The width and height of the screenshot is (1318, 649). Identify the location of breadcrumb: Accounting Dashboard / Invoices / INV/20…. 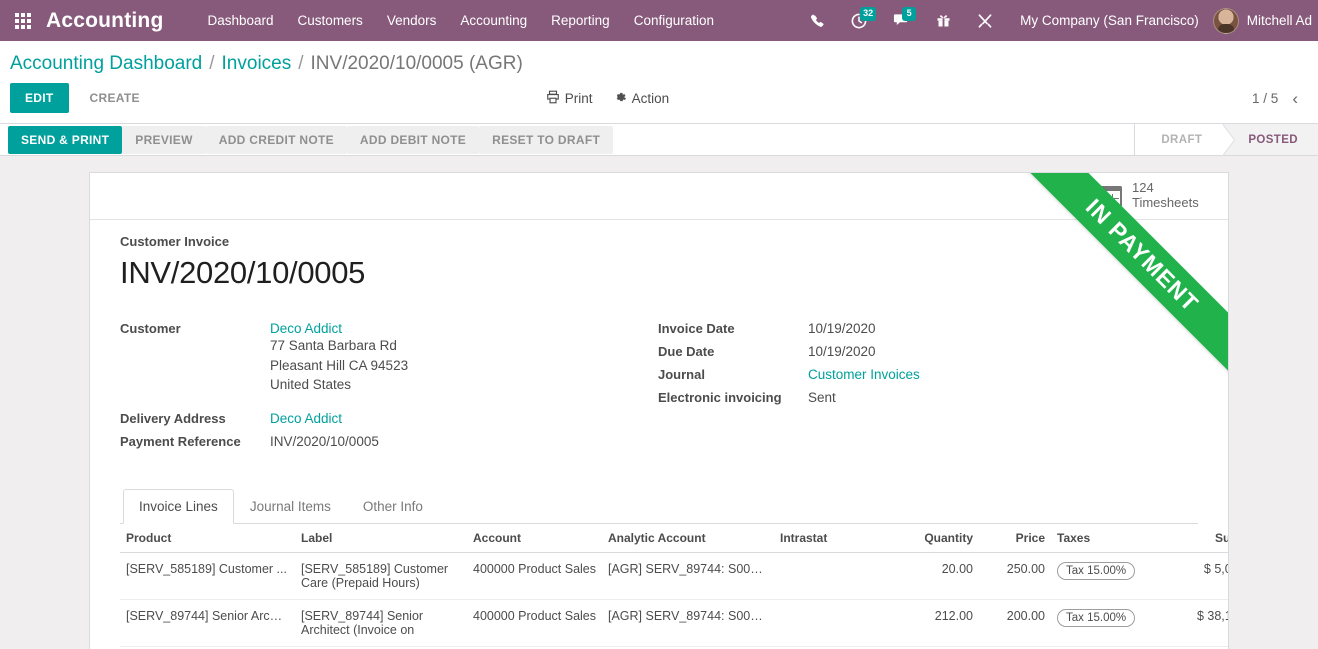
(659, 60).